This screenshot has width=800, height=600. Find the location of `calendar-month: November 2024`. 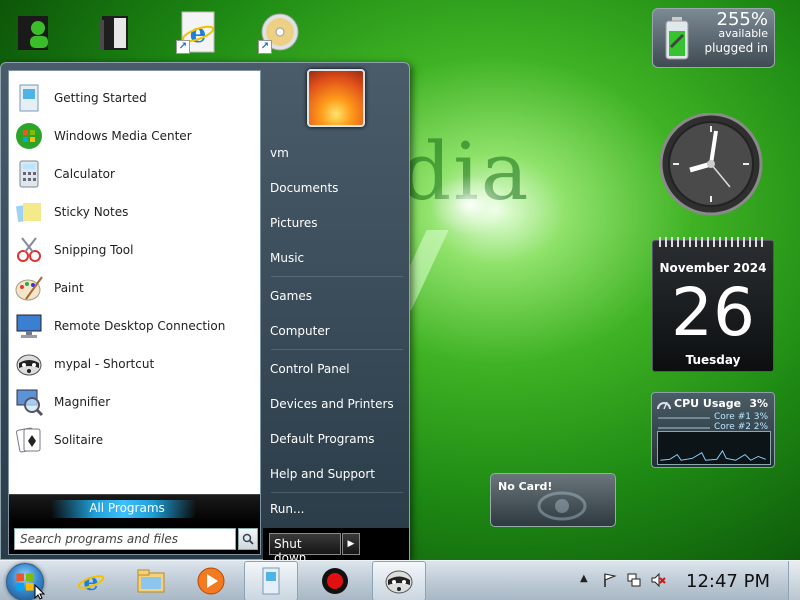

calendar-month: November 2024 is located at coordinates (713, 268).